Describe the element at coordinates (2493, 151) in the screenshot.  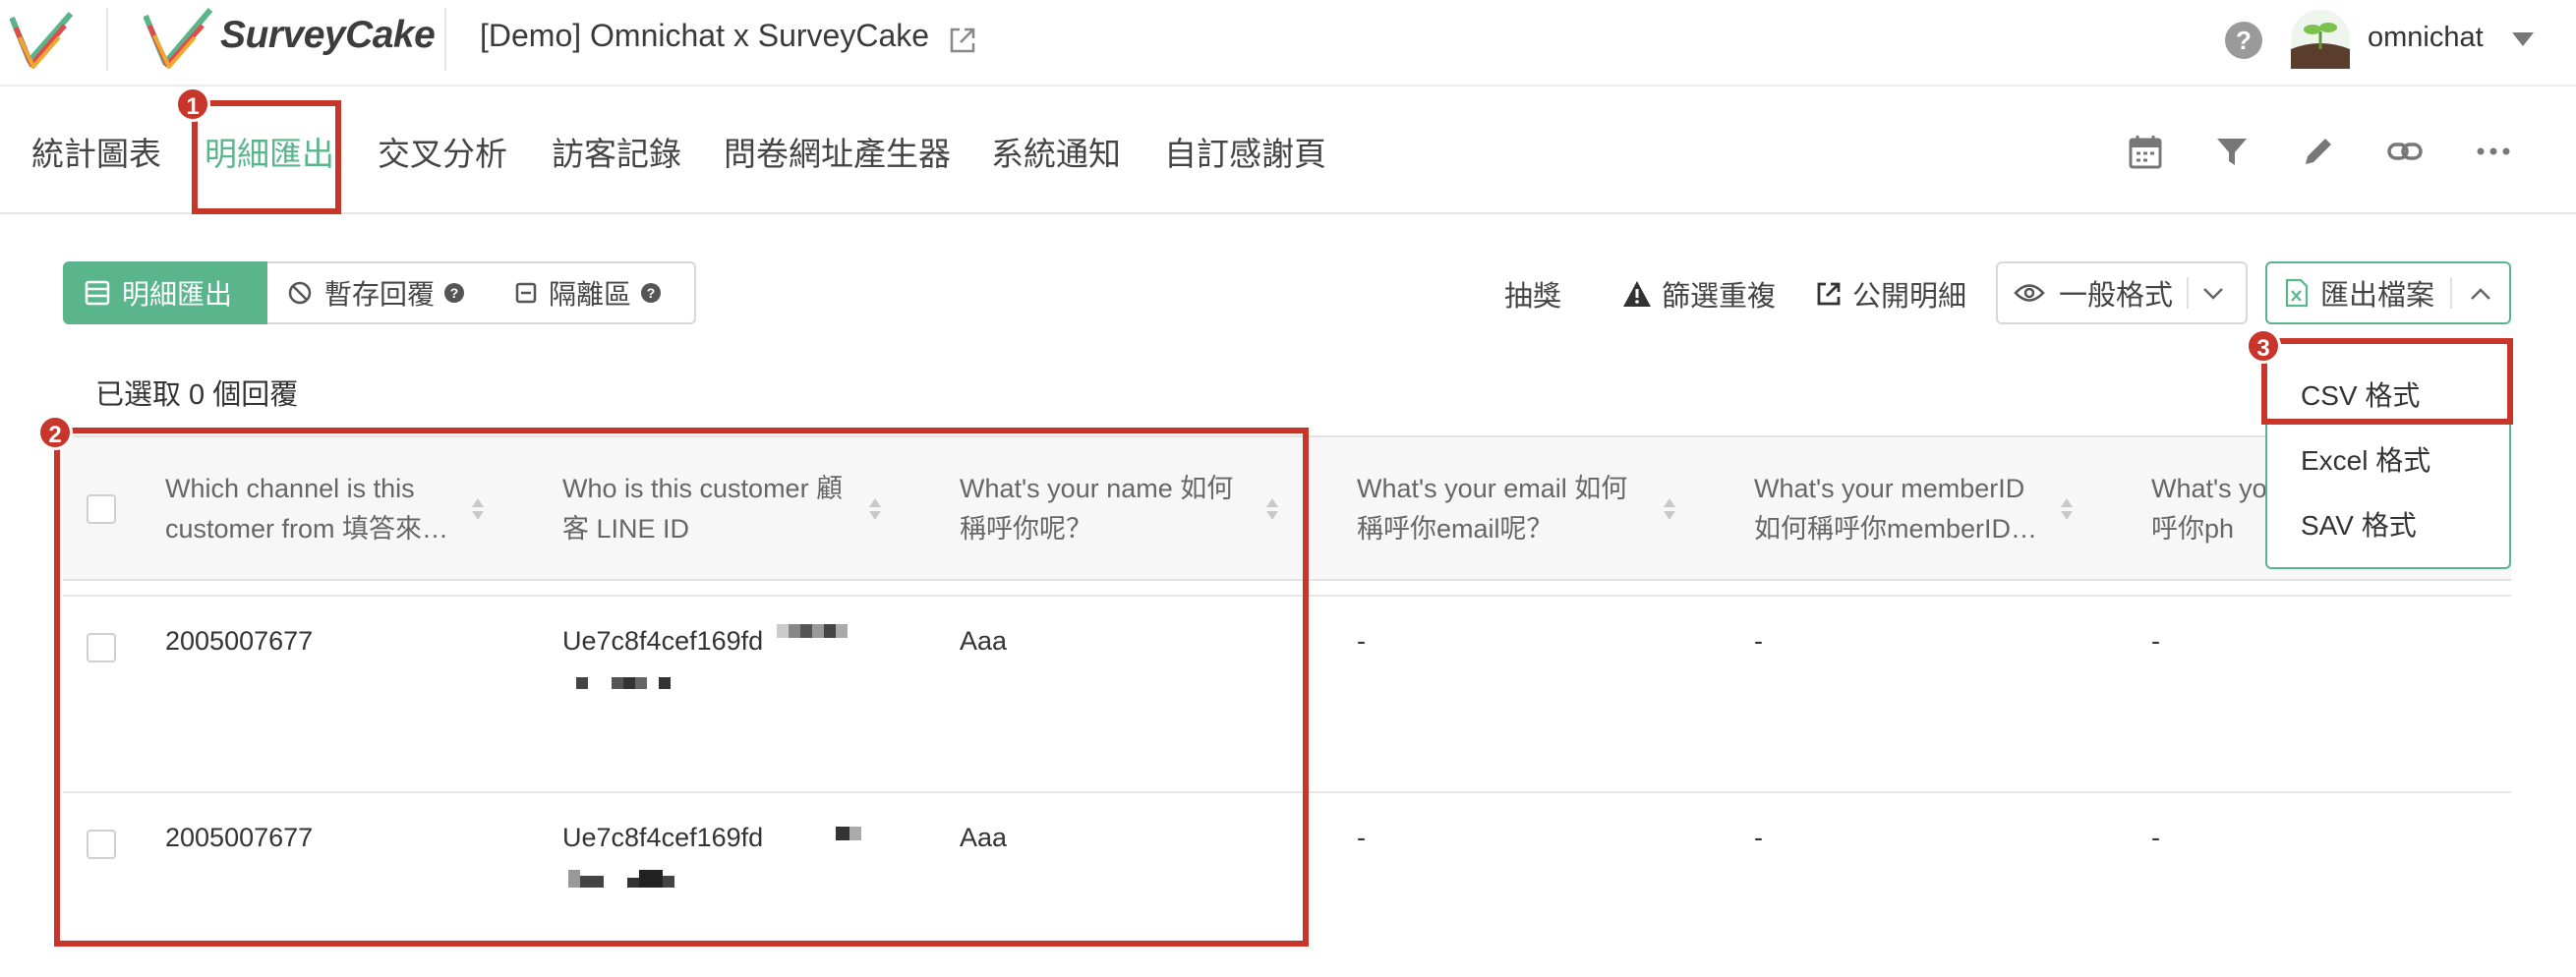
I see `more-options-icon` at that location.